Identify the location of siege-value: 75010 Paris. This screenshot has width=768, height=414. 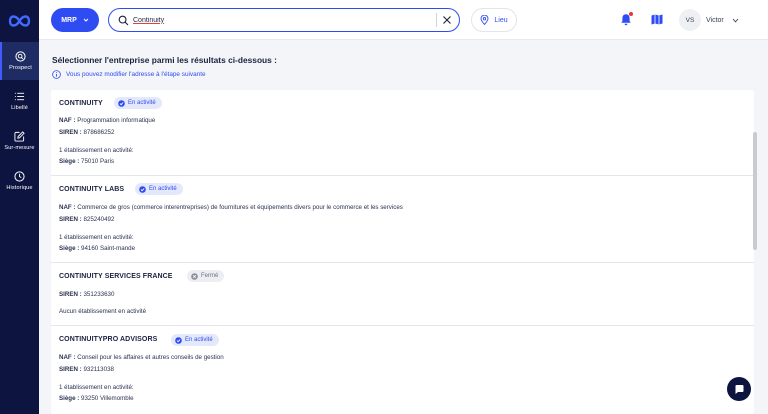
(98, 161).